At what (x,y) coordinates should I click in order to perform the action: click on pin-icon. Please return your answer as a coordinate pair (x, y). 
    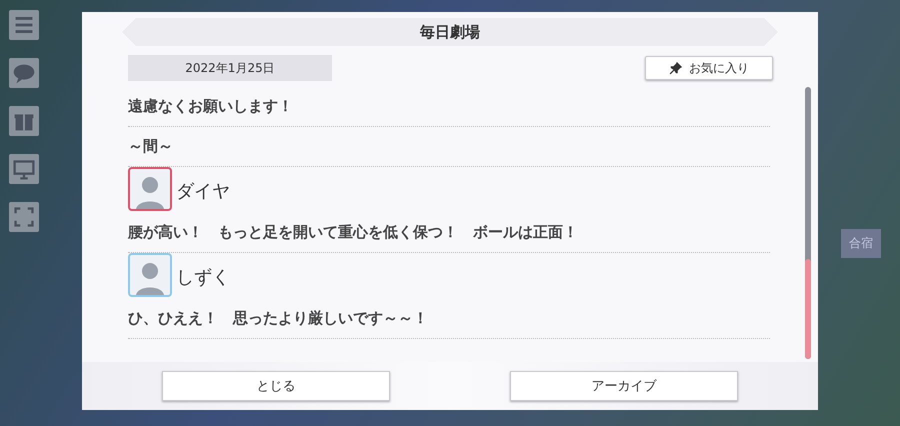
    Looking at the image, I should click on (676, 68).